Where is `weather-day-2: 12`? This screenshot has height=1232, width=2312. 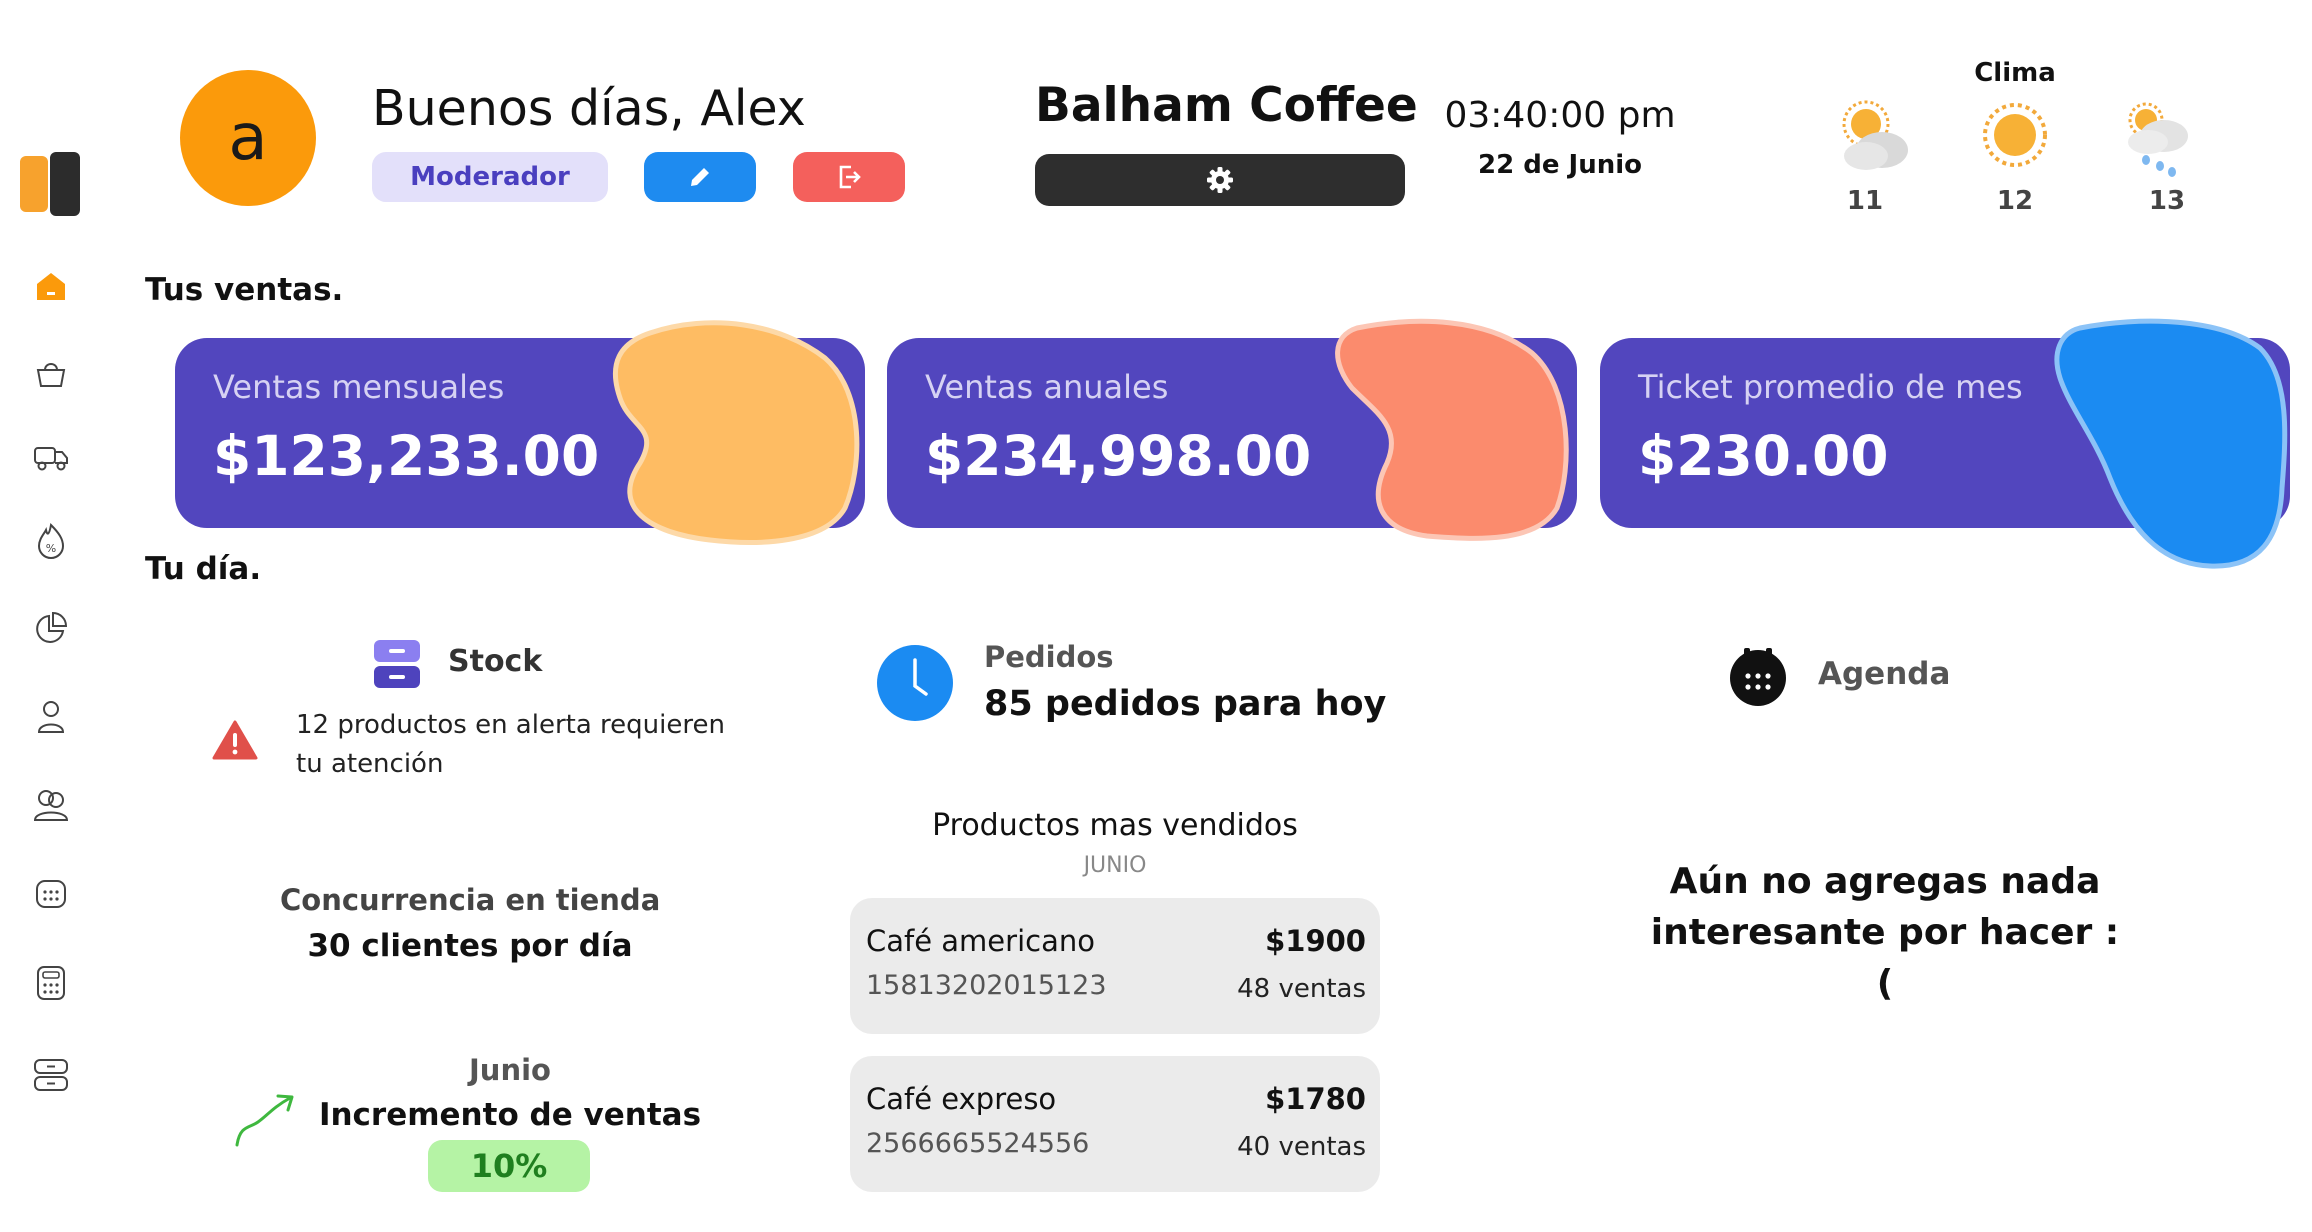 weather-day-2: 12 is located at coordinates (2015, 201).